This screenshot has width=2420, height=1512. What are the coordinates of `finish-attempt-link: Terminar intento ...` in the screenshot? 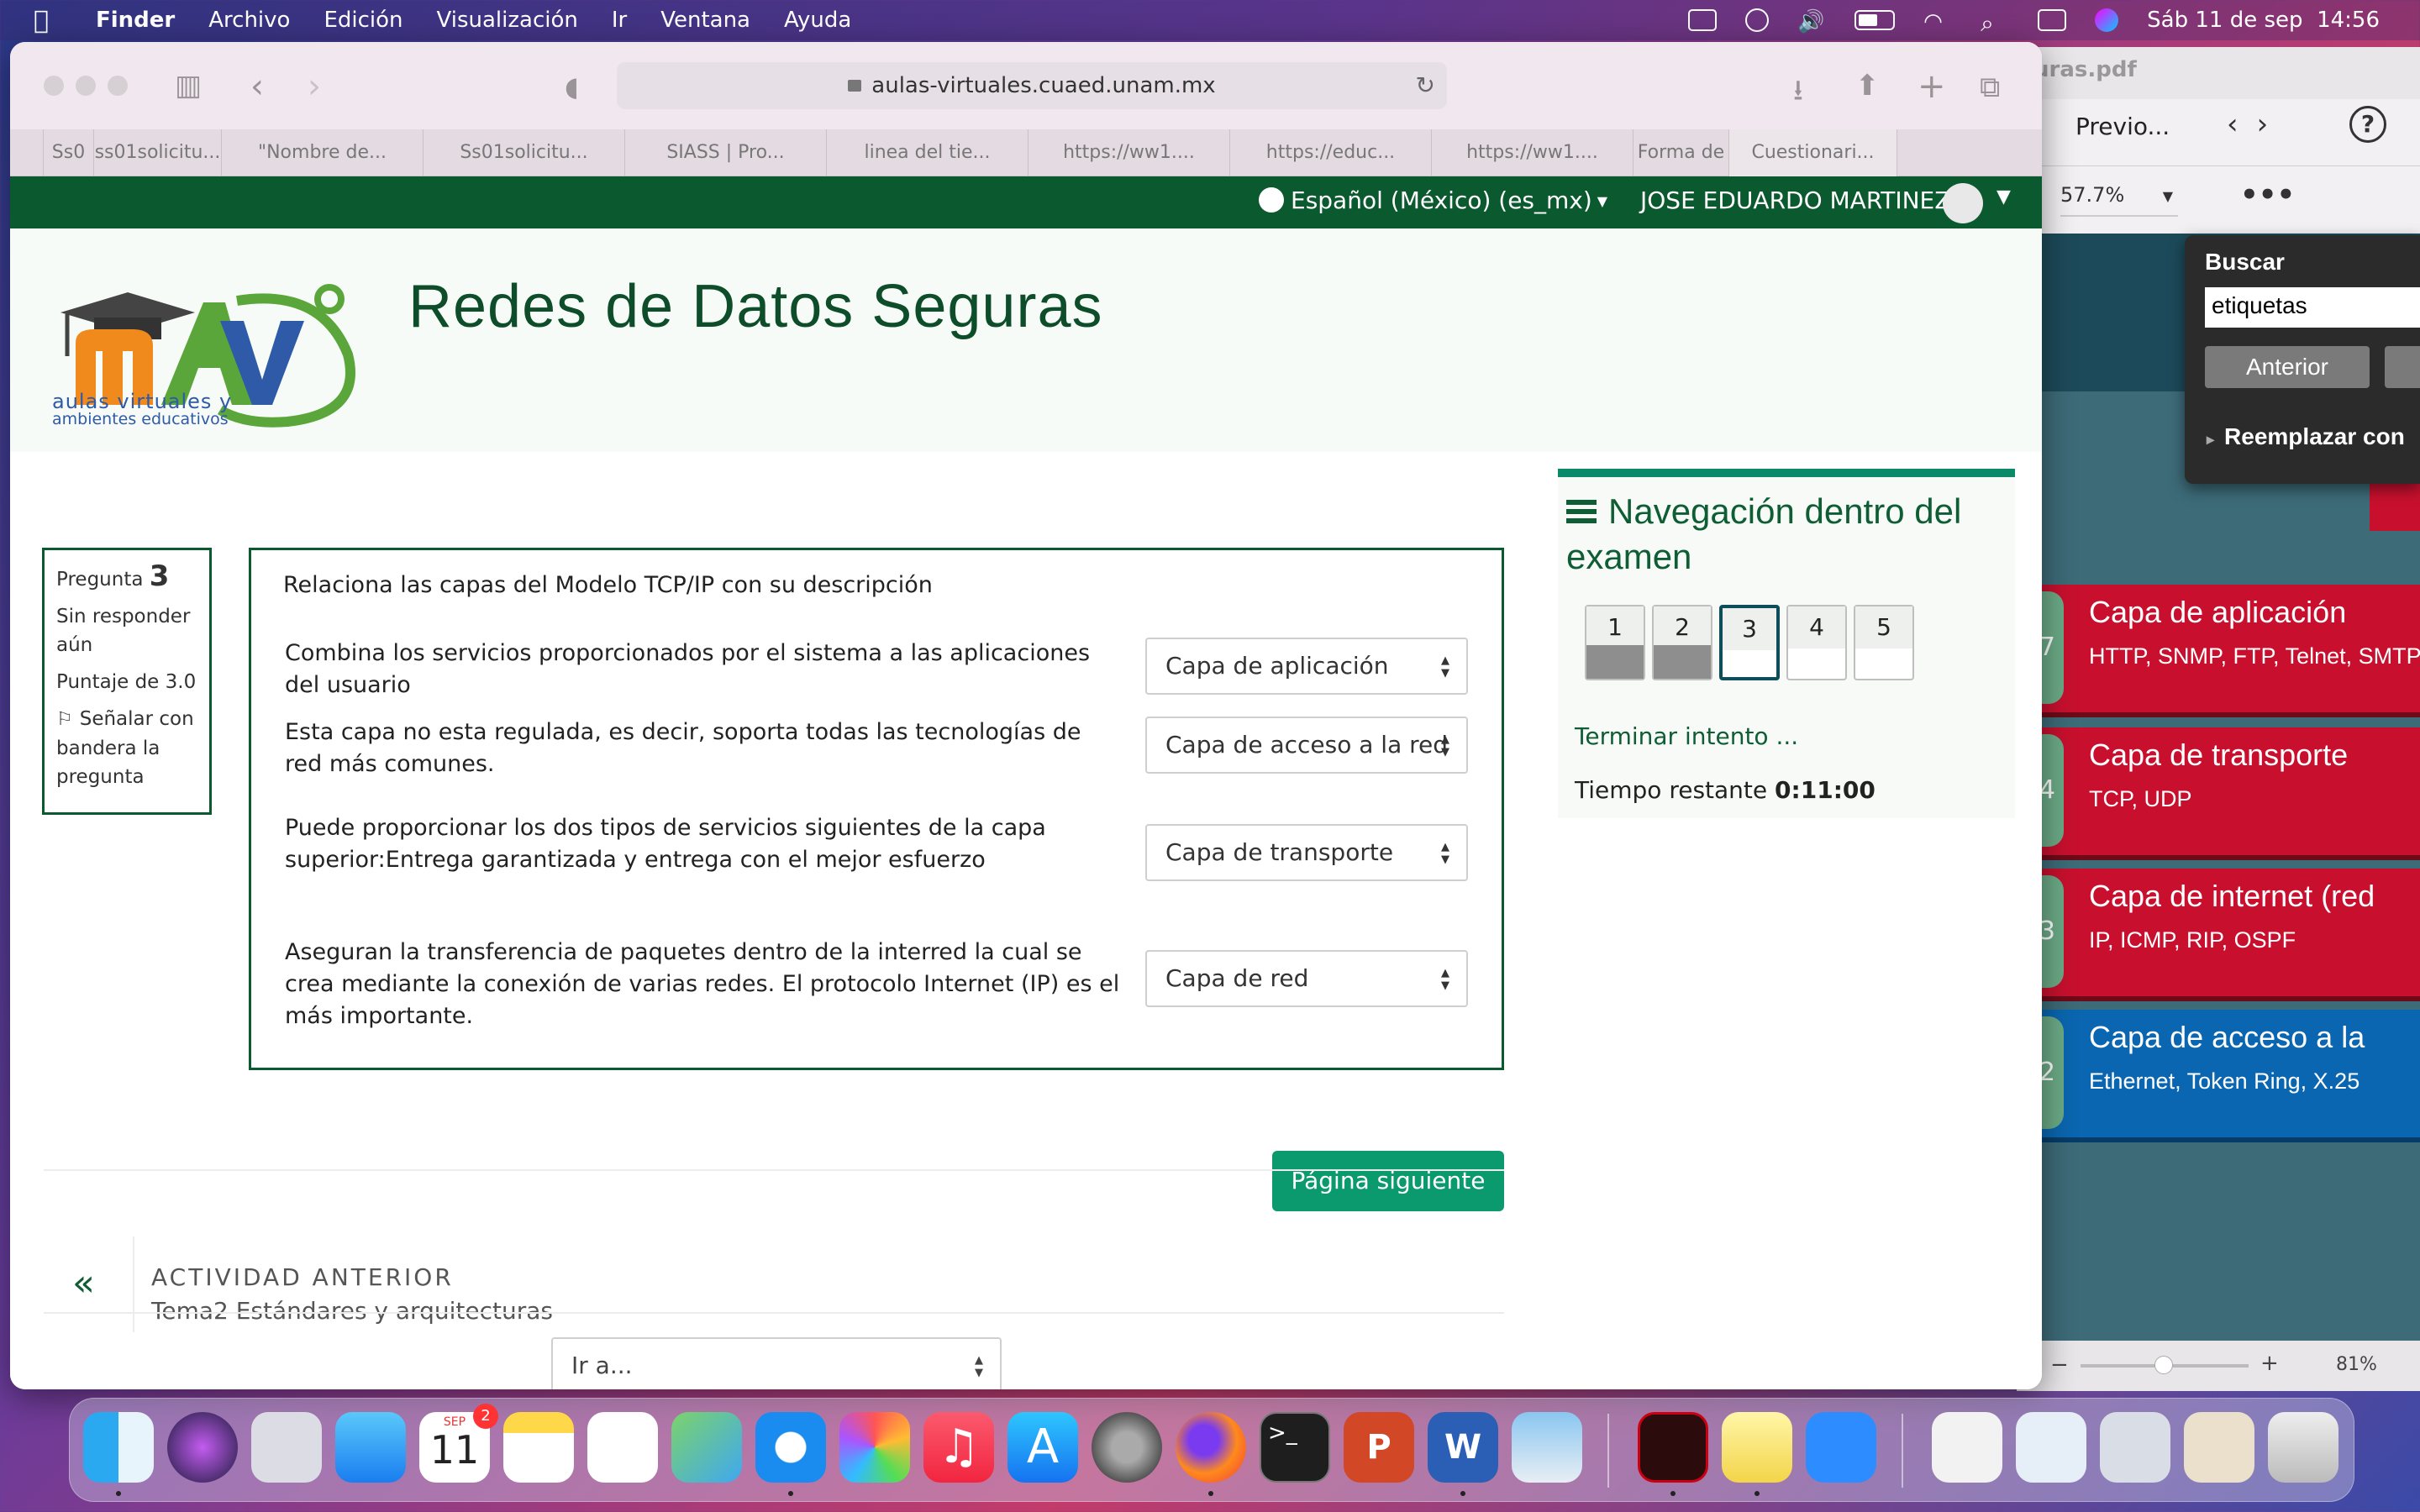 It's located at (1686, 736).